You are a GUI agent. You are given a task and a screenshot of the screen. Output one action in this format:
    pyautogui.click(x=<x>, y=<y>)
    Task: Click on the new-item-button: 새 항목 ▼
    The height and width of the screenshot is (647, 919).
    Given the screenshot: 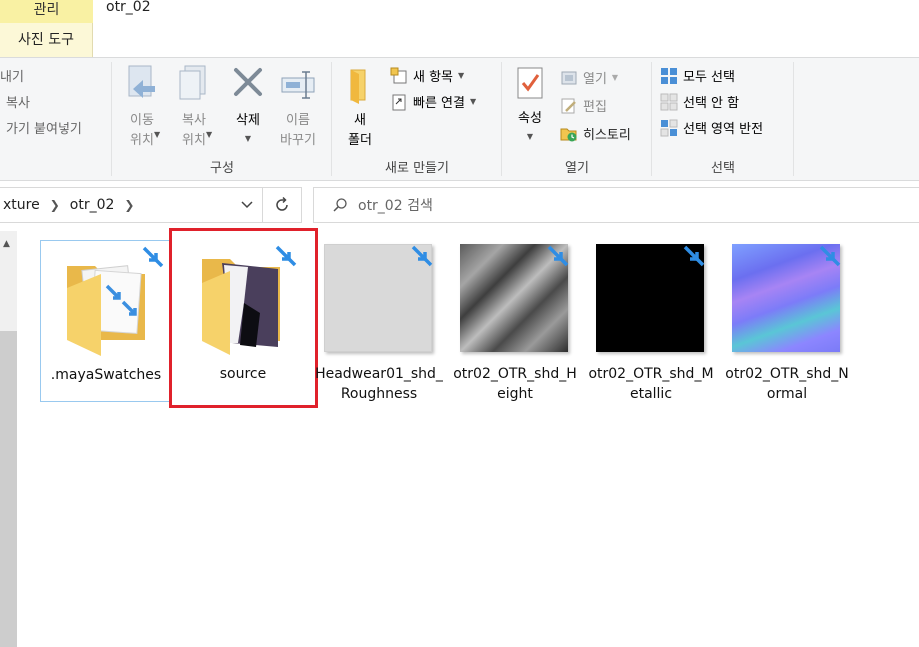 What is the action you would take?
    pyautogui.click(x=427, y=75)
    